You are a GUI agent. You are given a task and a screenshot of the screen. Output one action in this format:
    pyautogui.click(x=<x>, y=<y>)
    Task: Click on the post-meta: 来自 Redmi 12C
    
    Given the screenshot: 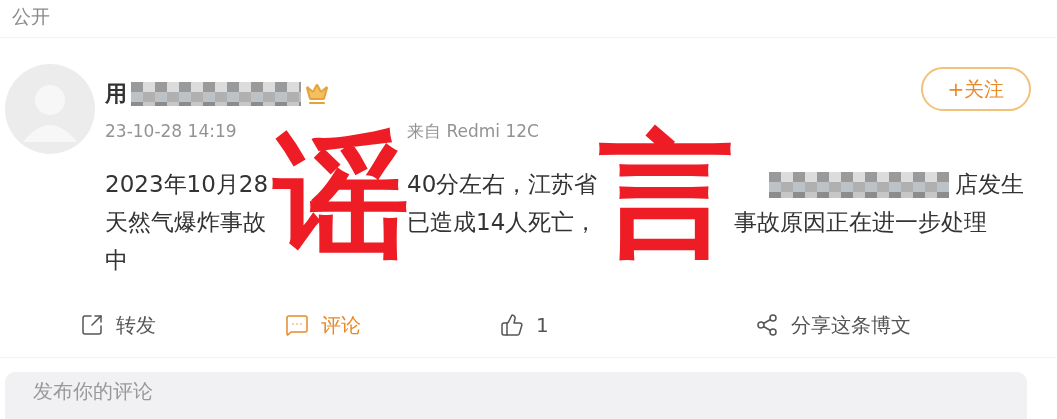 What is the action you would take?
    pyautogui.click(x=473, y=131)
    